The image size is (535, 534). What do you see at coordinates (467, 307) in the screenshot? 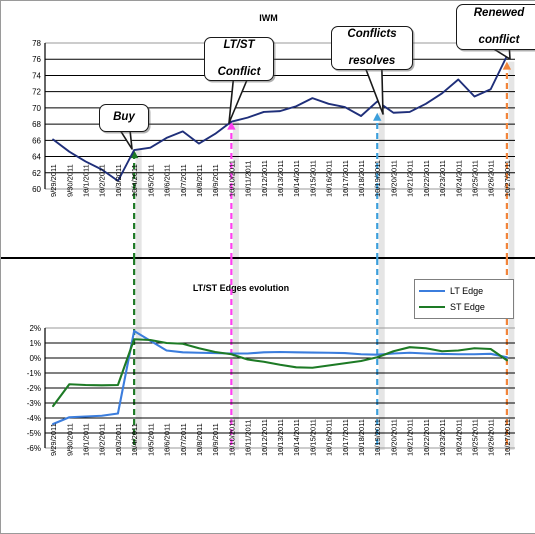
I see `legend-label: ST Edge` at bounding box center [467, 307].